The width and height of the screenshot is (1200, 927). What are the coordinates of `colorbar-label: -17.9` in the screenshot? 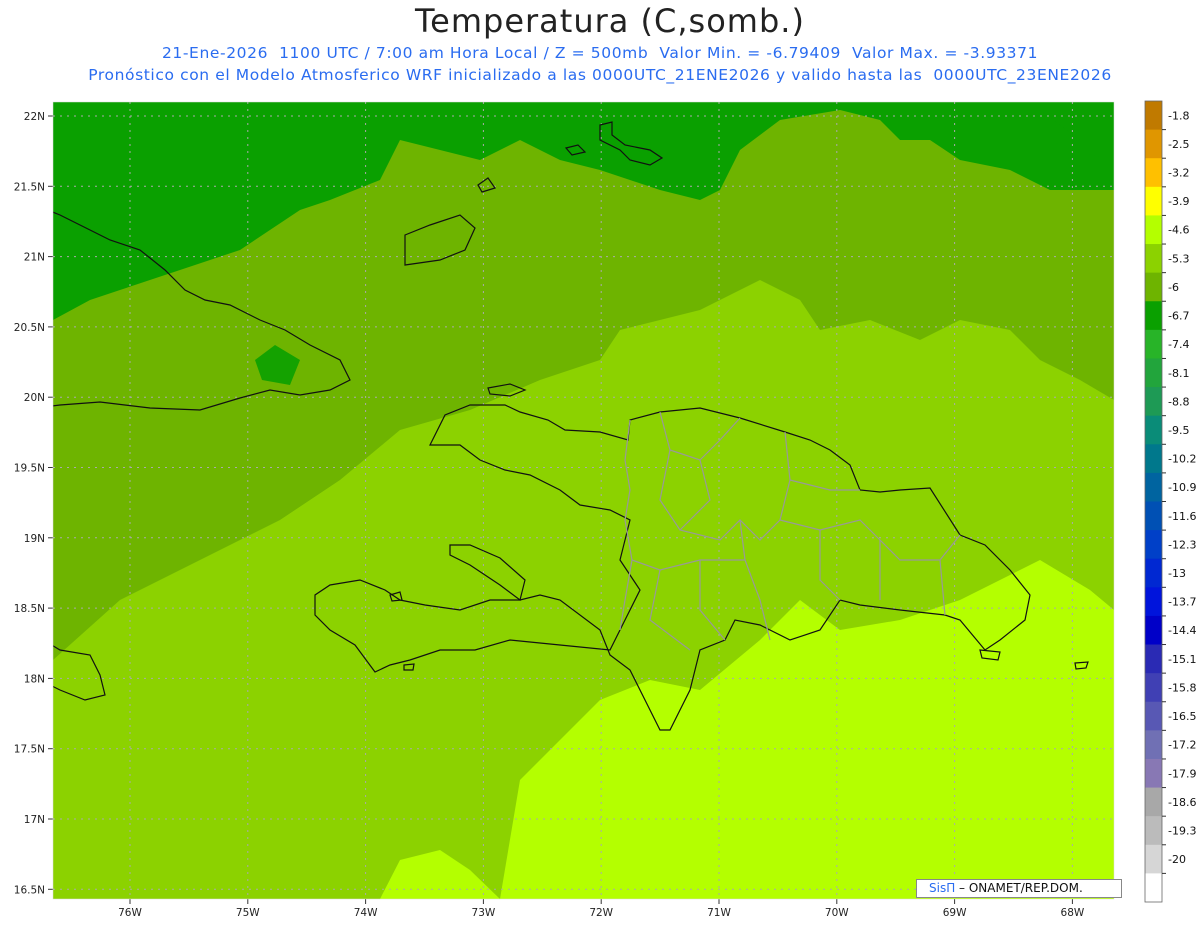 It's located at (1182, 773).